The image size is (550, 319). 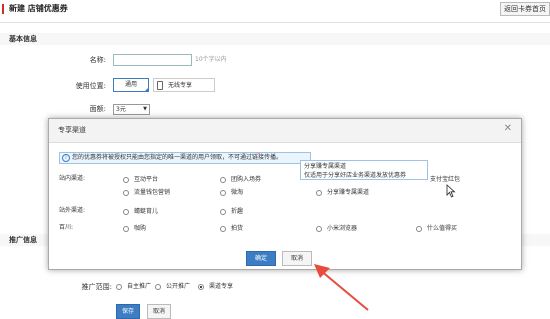 I want to click on mouse-cursor-icon, so click(x=451, y=191).